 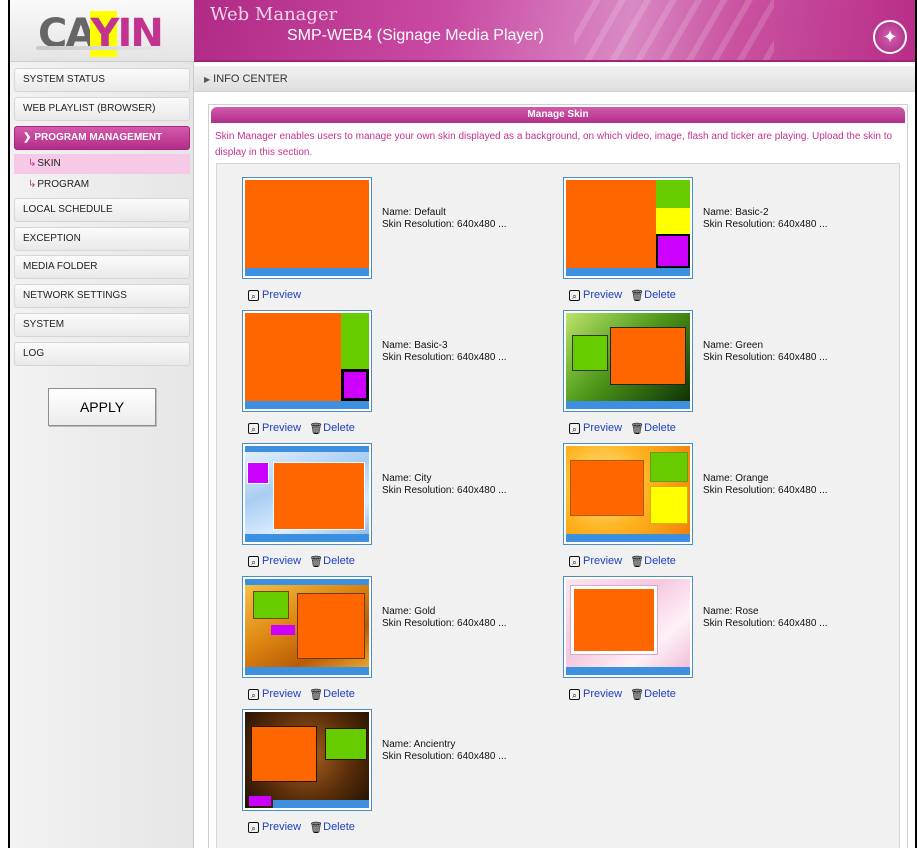 What do you see at coordinates (736, 478) in the screenshot?
I see `skin-name: Name: Orange` at bounding box center [736, 478].